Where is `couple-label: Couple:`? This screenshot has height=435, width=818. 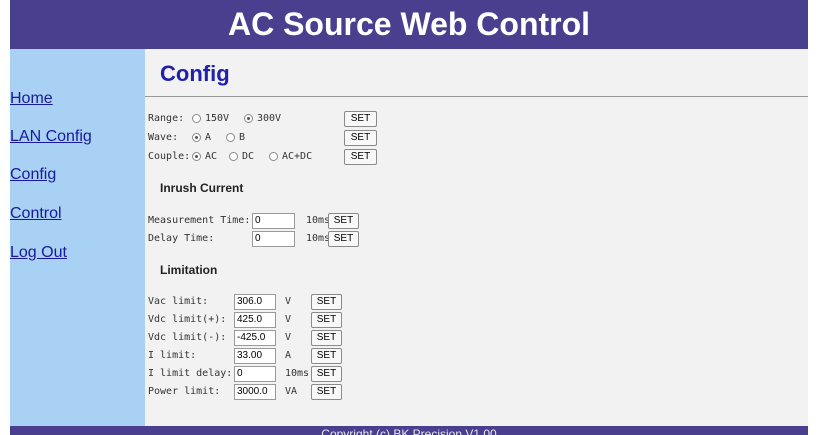 couple-label: Couple: is located at coordinates (169, 156).